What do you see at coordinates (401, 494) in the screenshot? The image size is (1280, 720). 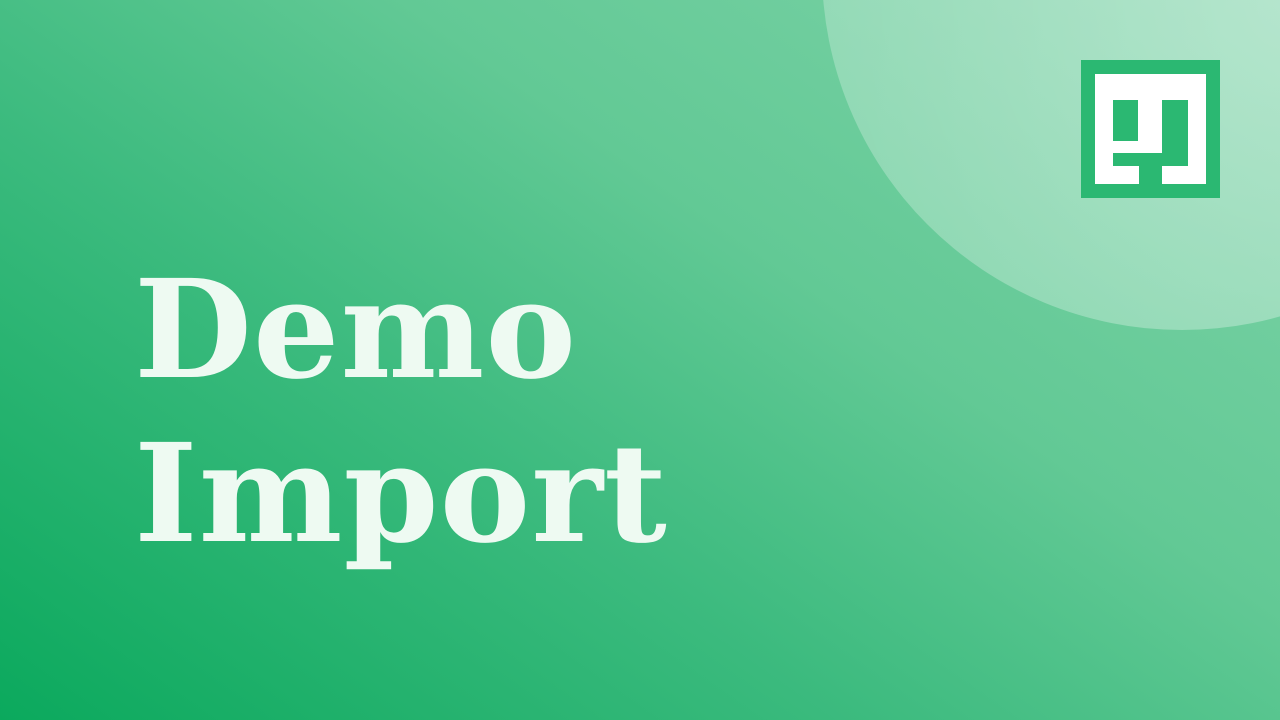 I see `title-line-2: Import` at bounding box center [401, 494].